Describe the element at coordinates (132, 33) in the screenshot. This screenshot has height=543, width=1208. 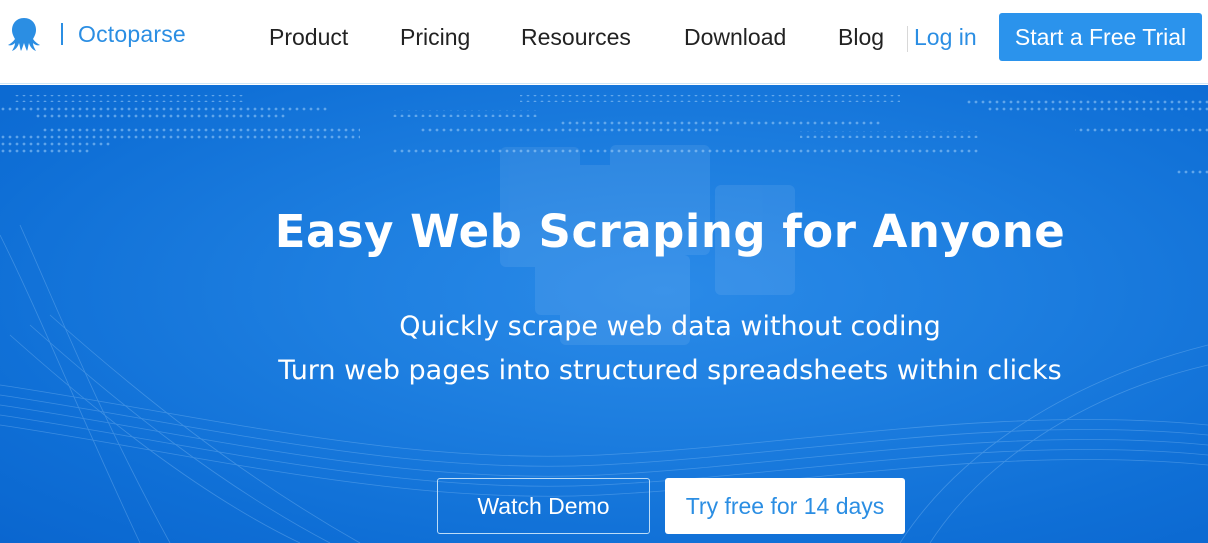
I see `brand-name: Octoparse` at that location.